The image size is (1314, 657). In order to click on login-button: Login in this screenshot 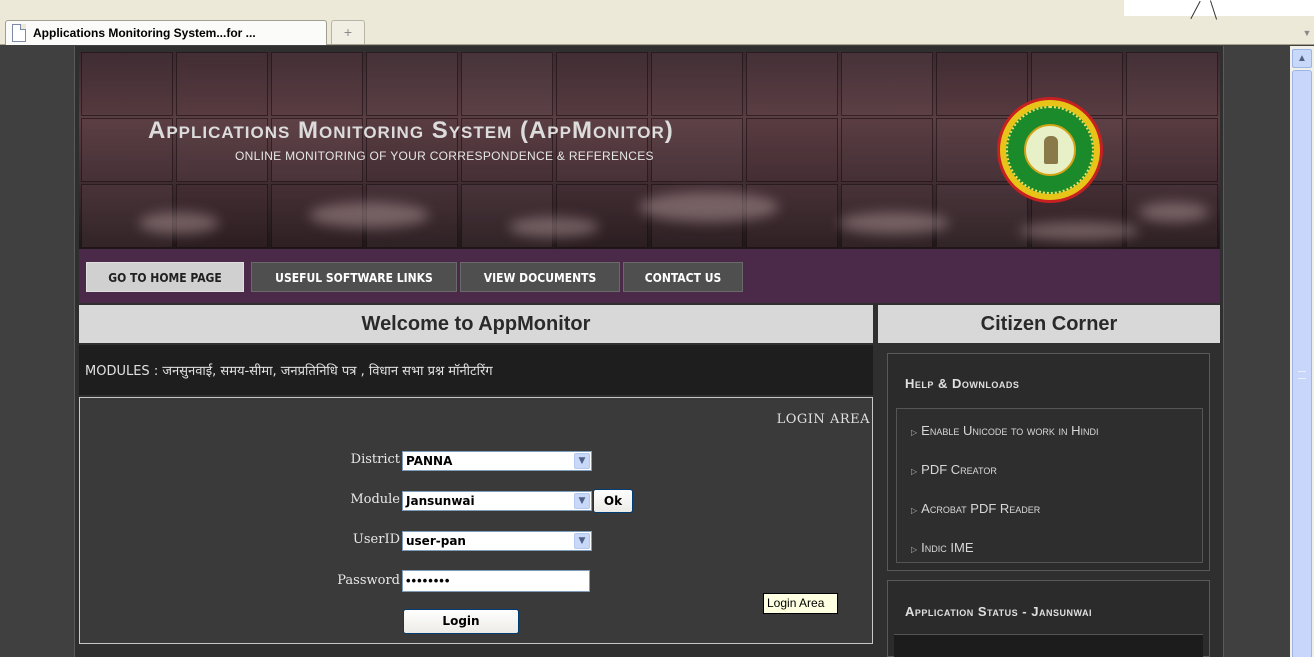, I will do `click(461, 621)`.